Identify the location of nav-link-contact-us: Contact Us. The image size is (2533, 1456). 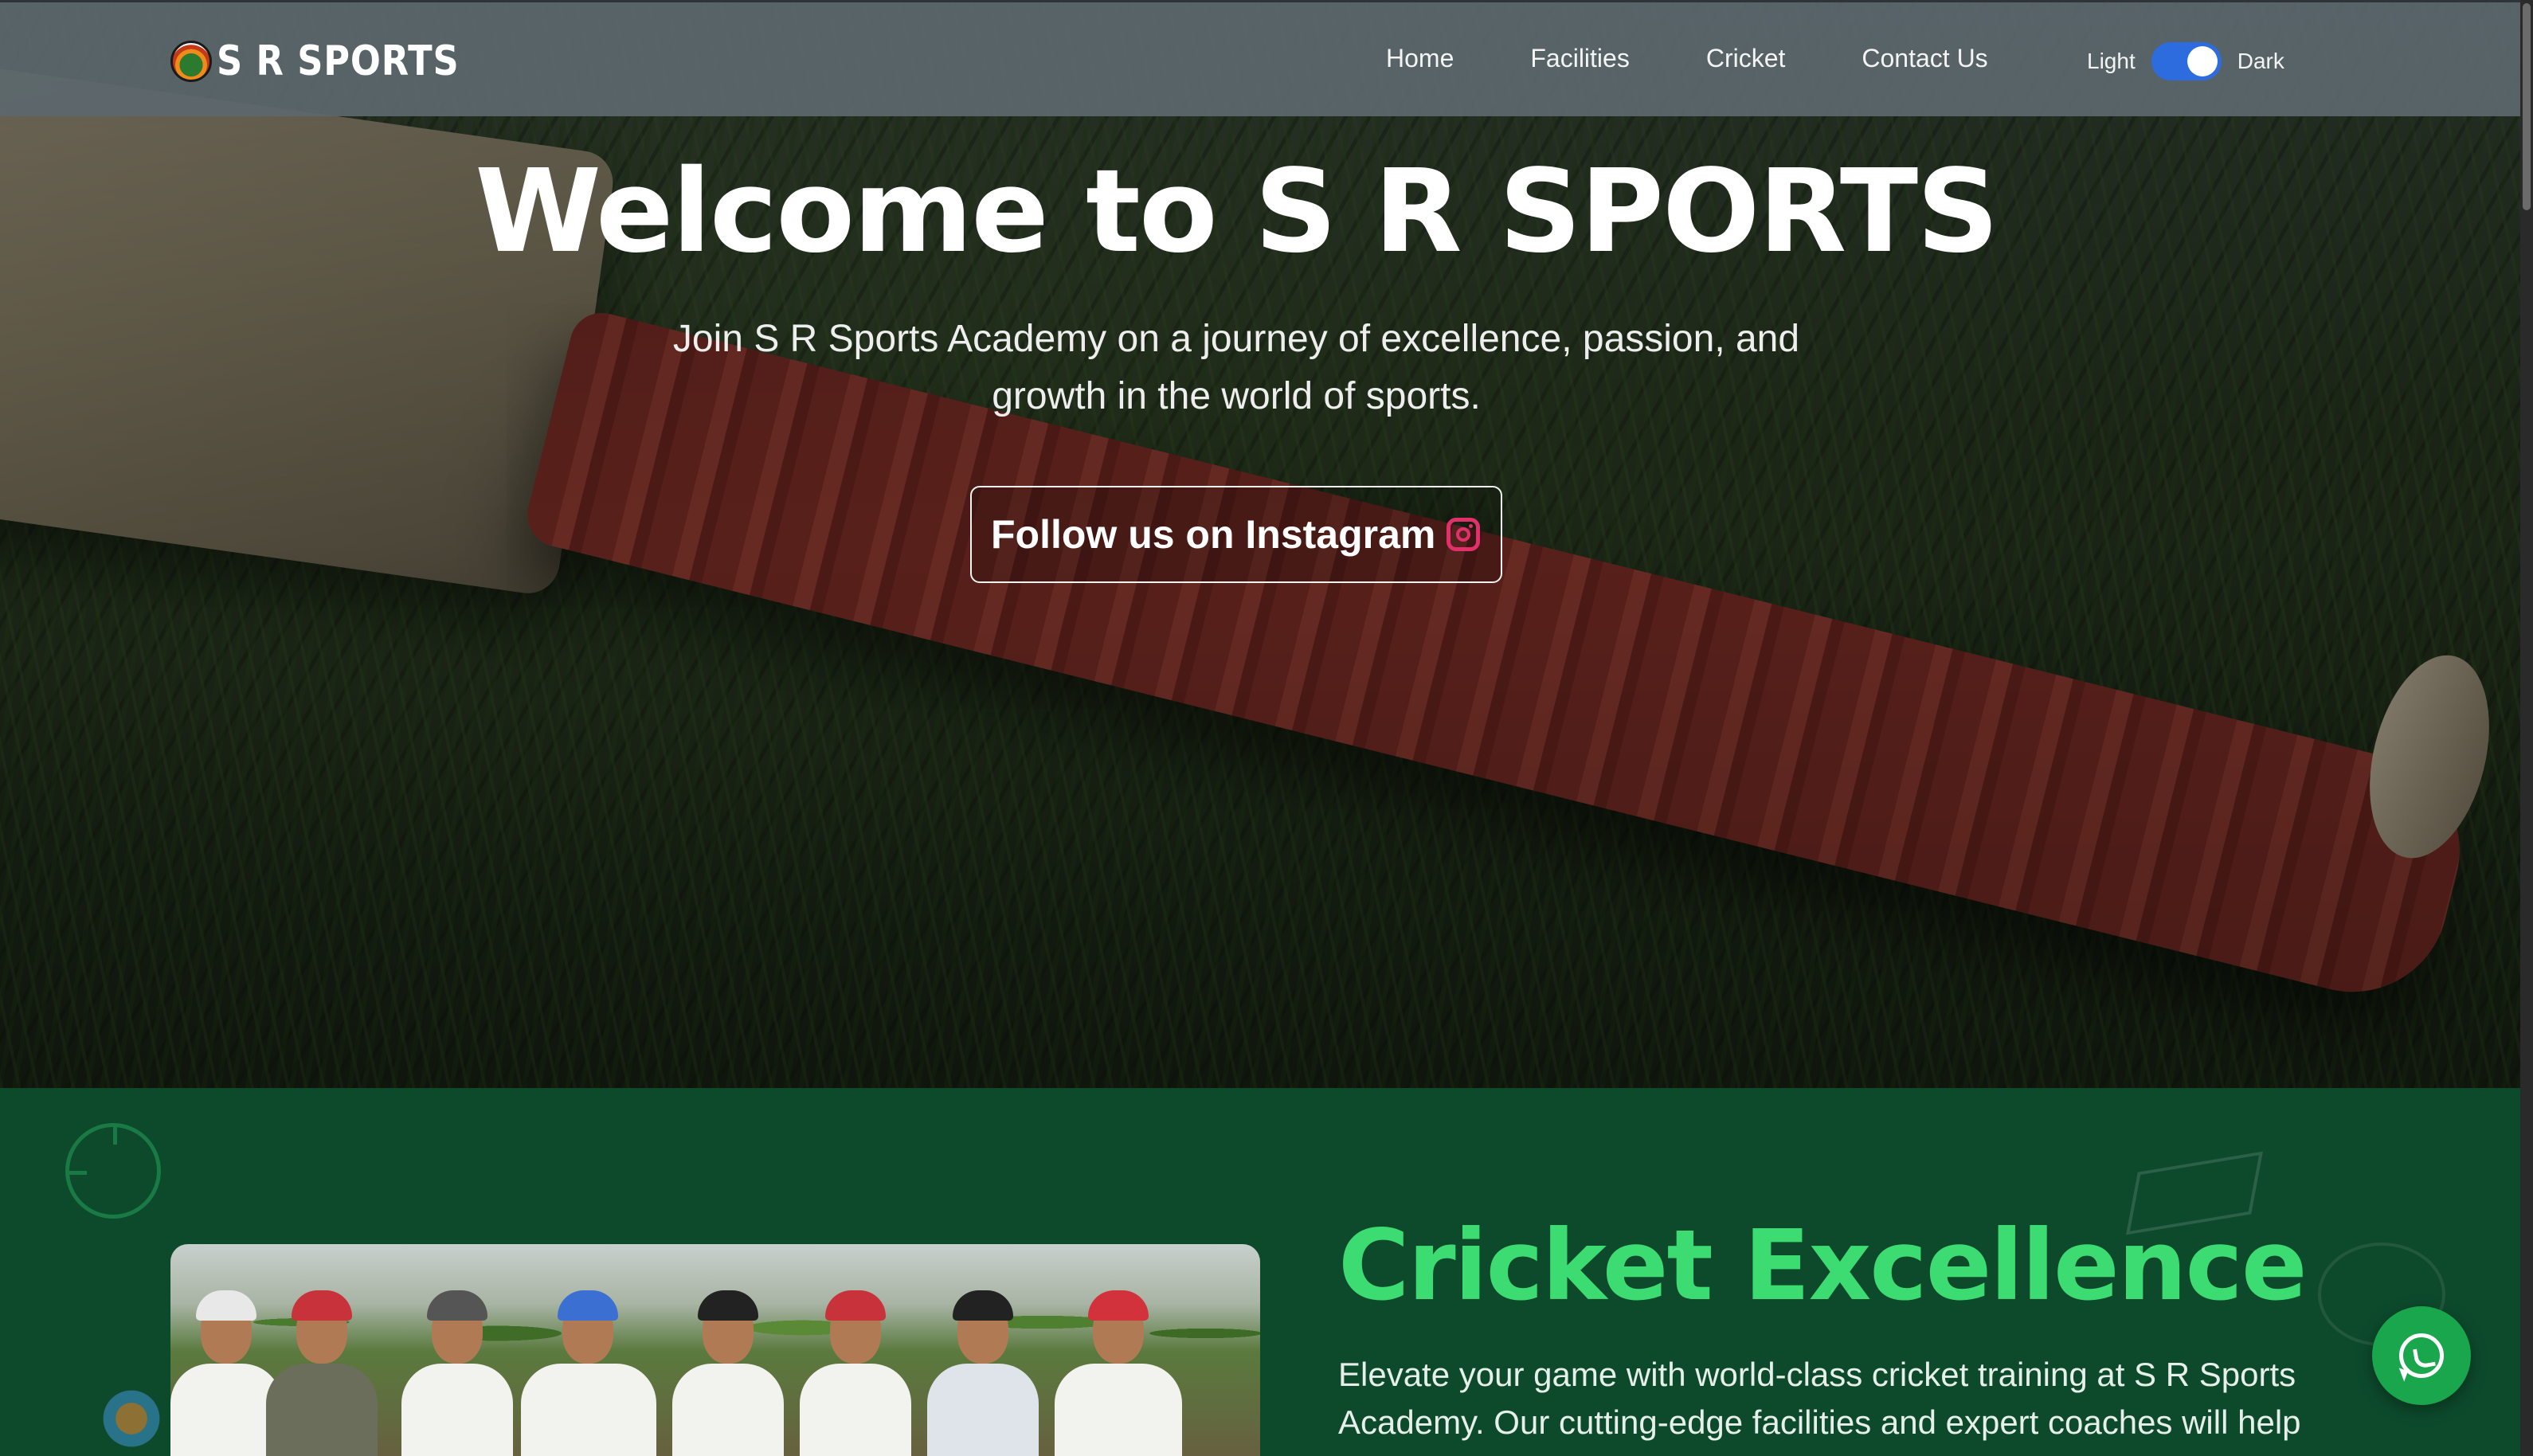
(1924, 58).